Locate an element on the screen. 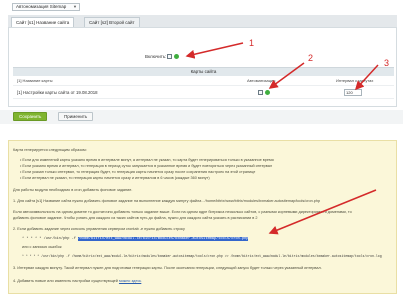  annotation-label-3: 3 is located at coordinates (387, 63).